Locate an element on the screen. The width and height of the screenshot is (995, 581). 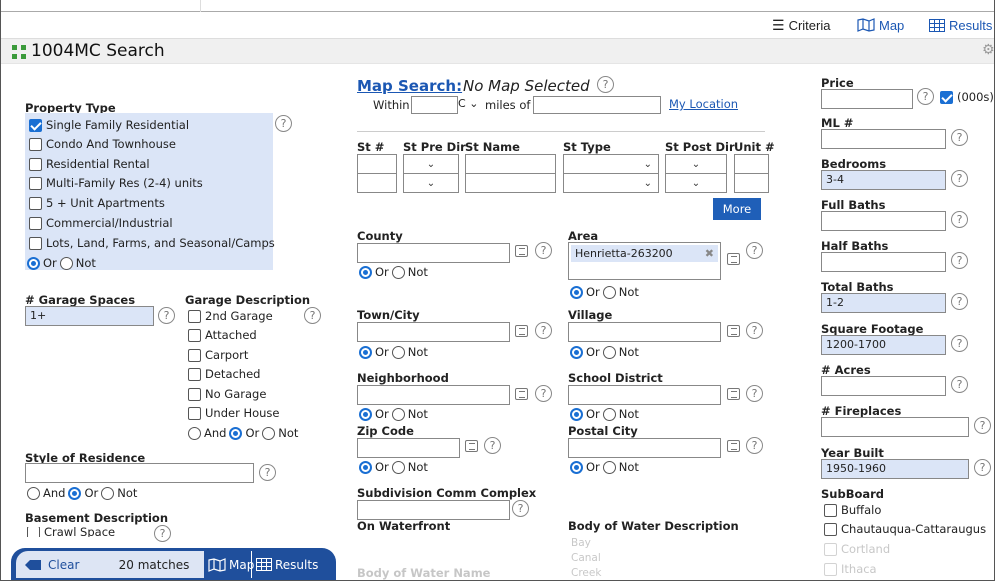
acres-input is located at coordinates (883, 386).